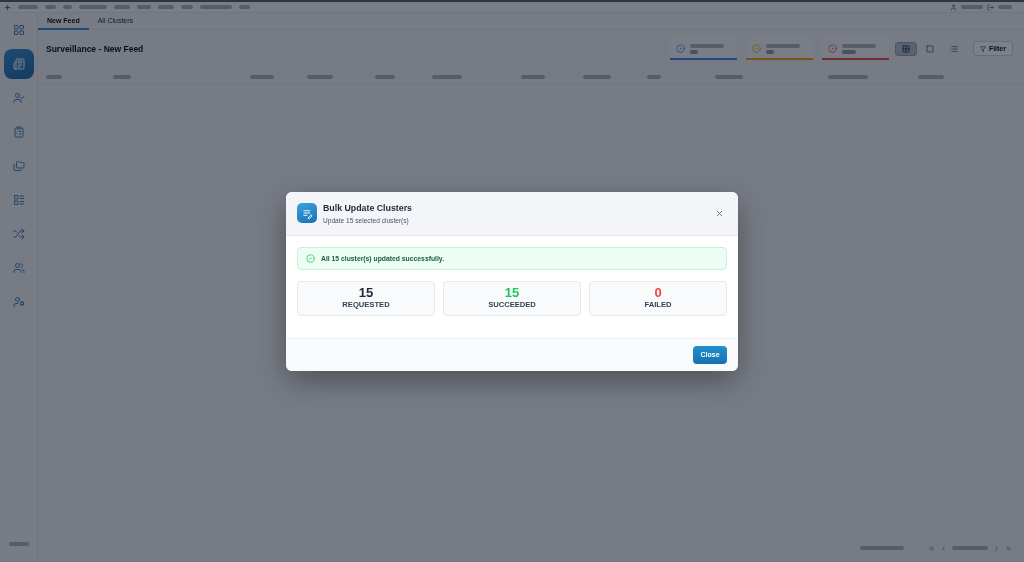  Describe the element at coordinates (18, 166) in the screenshot. I see `folders-icon` at that location.